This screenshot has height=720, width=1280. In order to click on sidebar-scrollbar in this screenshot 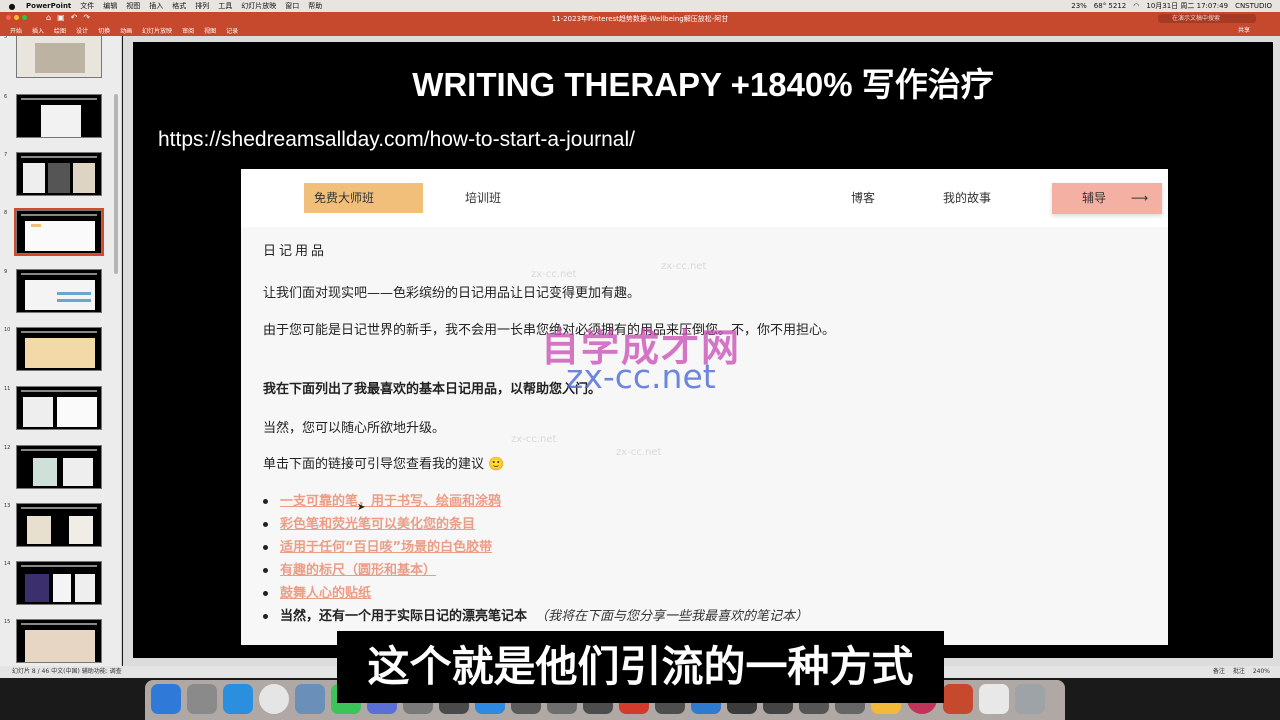, I will do `click(116, 184)`.